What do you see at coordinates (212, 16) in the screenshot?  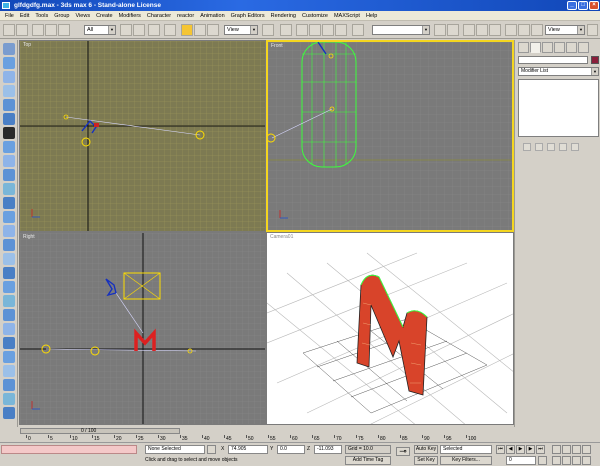 I see `menu-animation: Animation` at bounding box center [212, 16].